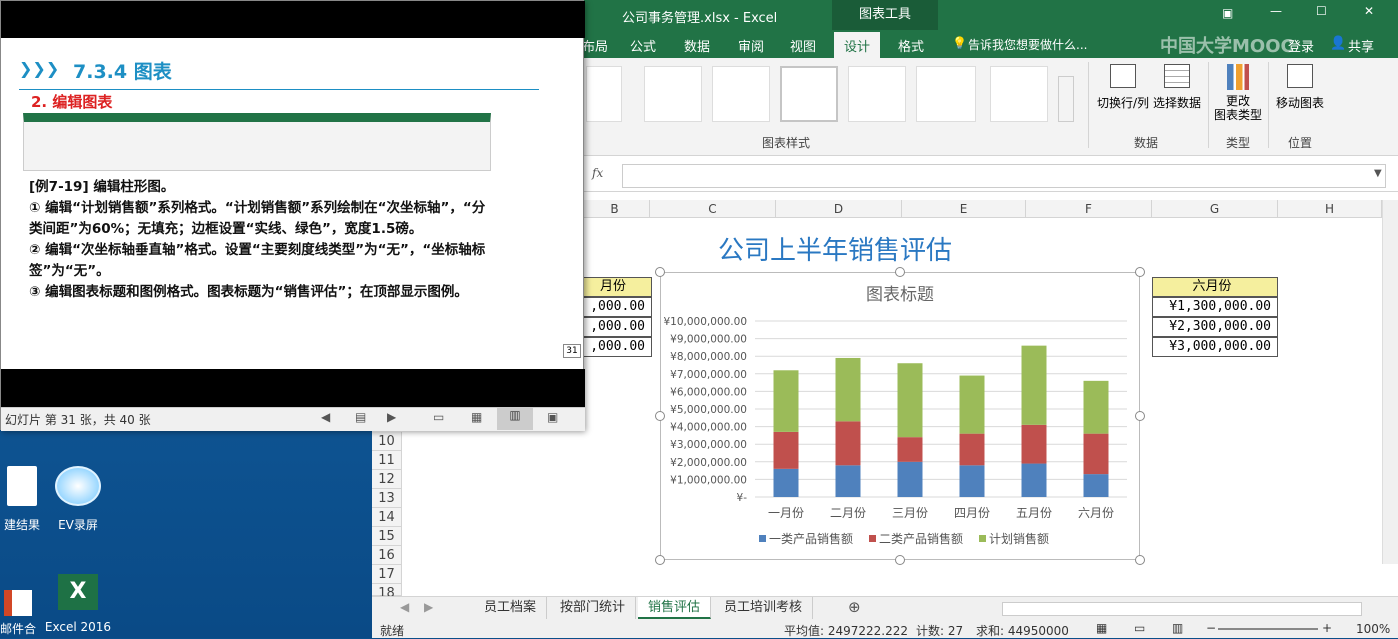 The image size is (1398, 639). Describe the element at coordinates (387, 498) in the screenshot. I see `row-header: 13` at that location.